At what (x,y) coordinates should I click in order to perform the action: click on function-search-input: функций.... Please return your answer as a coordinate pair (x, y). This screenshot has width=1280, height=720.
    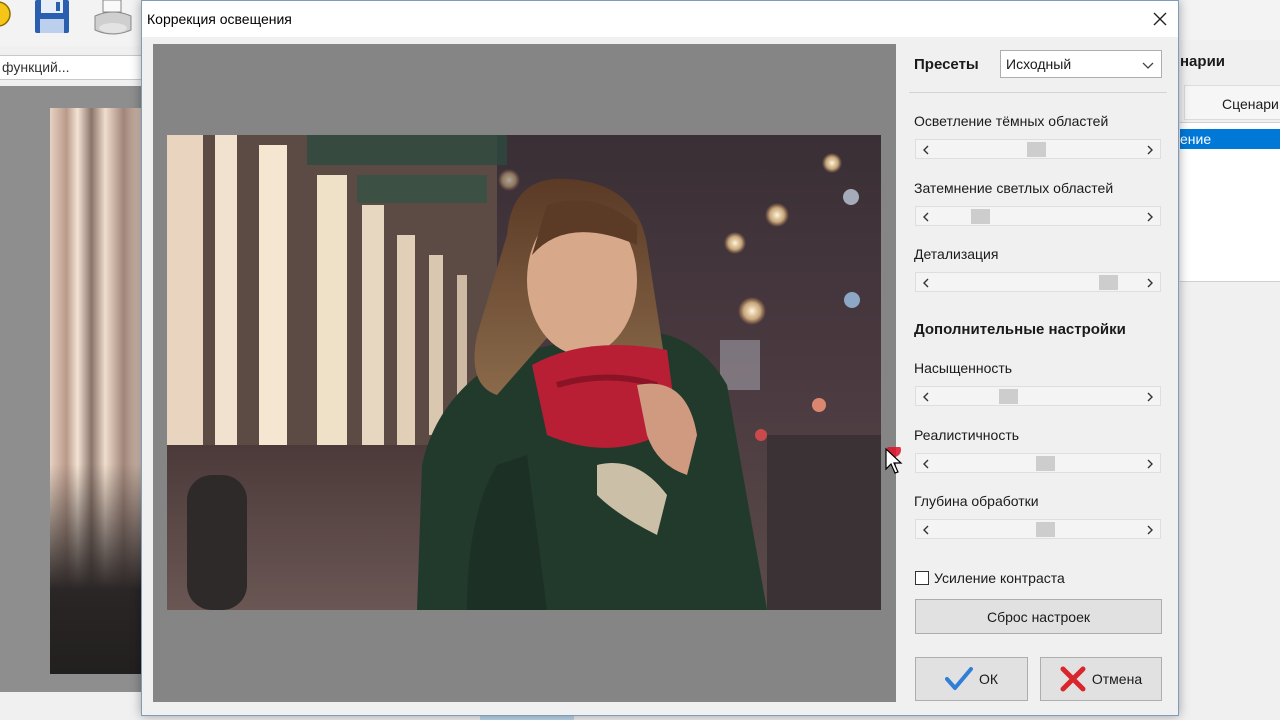
    Looking at the image, I should click on (71, 67).